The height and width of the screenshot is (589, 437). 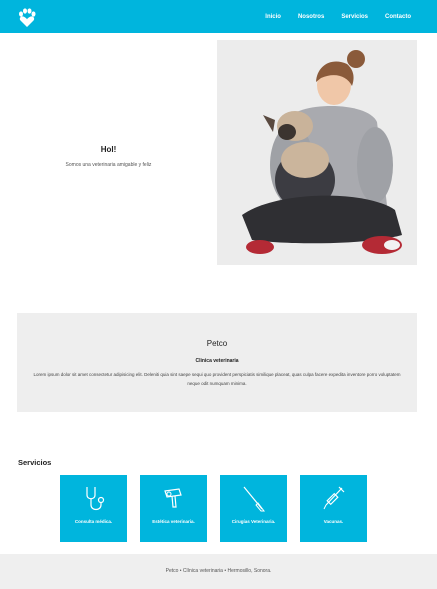 What do you see at coordinates (273, 17) in the screenshot?
I see `nav-link-inicio: Inicio` at bounding box center [273, 17].